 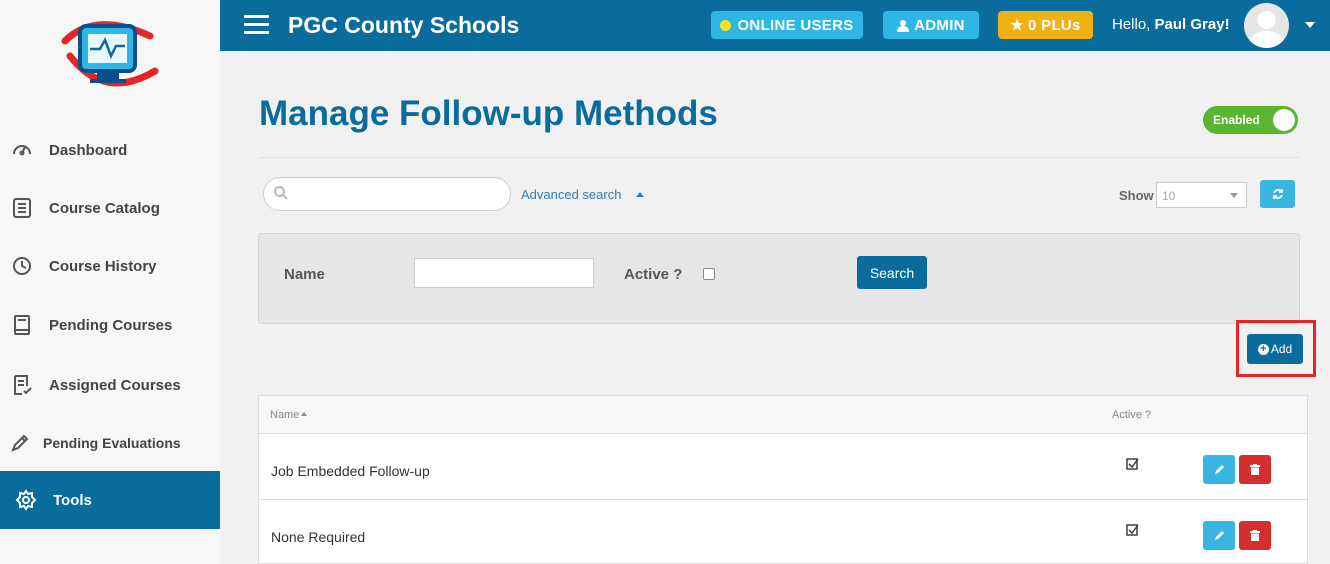 What do you see at coordinates (653, 274) in the screenshot?
I see `active-filter-label: Active ?` at bounding box center [653, 274].